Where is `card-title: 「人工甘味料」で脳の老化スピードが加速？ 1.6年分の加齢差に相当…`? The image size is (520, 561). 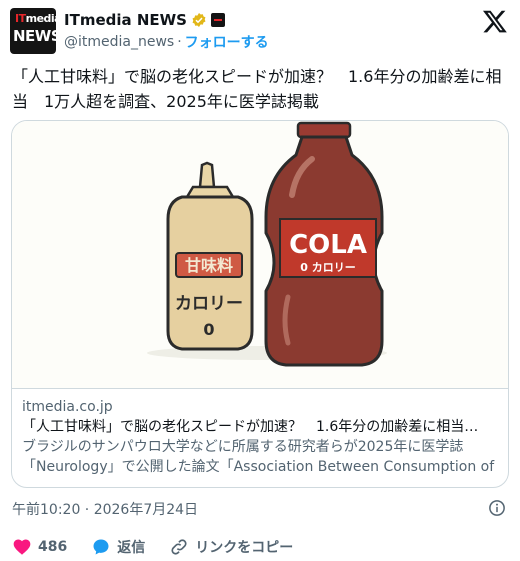
card-title: 「人工甘味料」で脳の老化スピードが加速？ 1.6年分の加齢差に相当… is located at coordinates (261, 427).